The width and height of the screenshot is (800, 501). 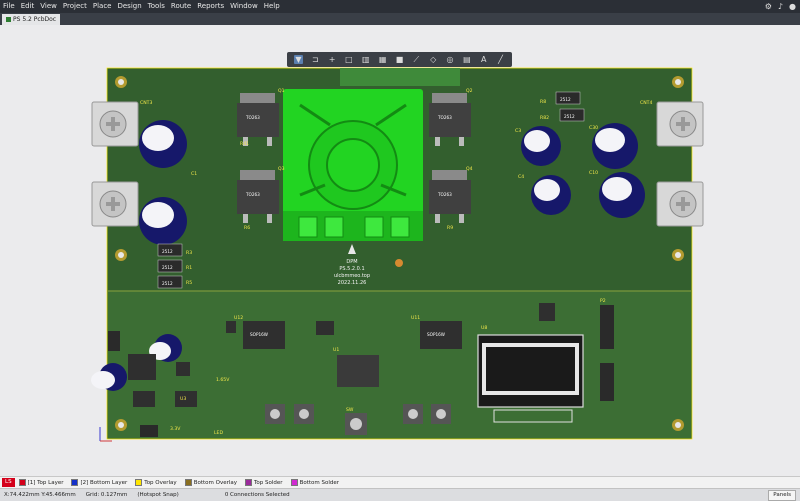 I want to click on text-to263-d: TO263, so click(x=444, y=194).